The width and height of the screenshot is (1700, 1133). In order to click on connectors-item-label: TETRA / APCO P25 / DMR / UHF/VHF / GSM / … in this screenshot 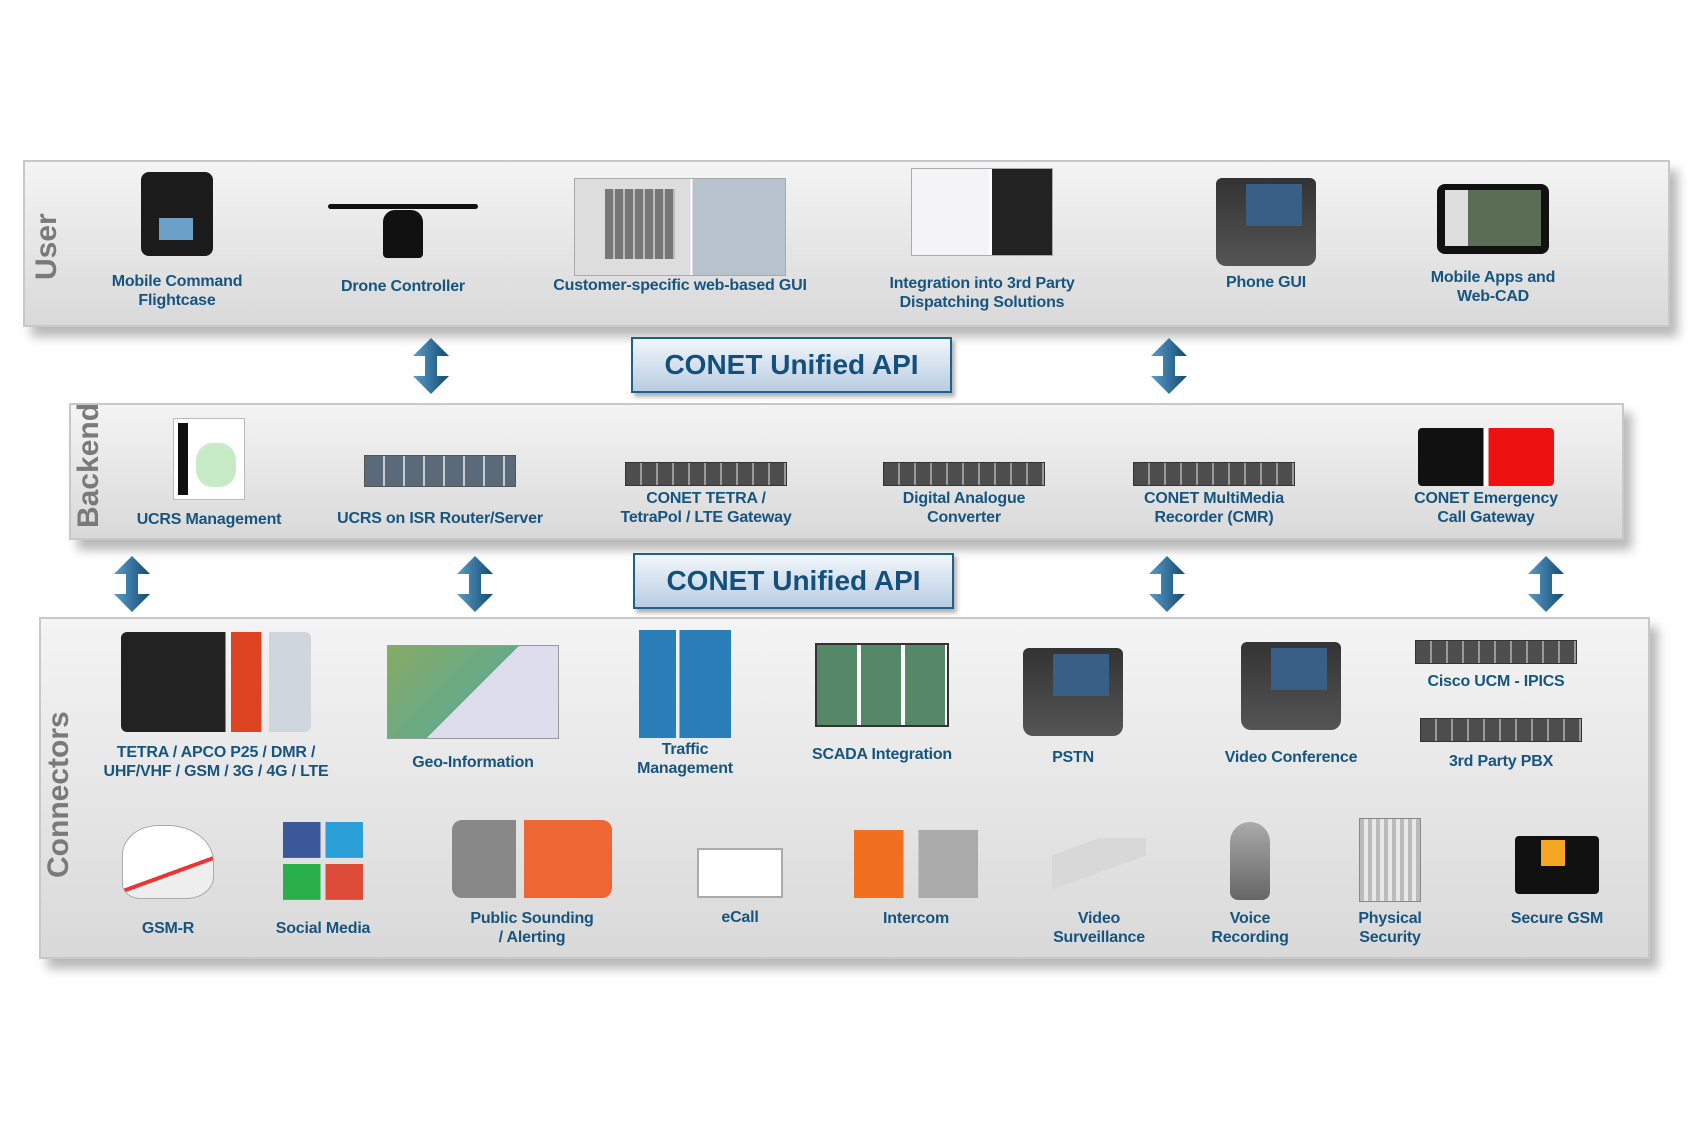, I will do `click(215, 762)`.